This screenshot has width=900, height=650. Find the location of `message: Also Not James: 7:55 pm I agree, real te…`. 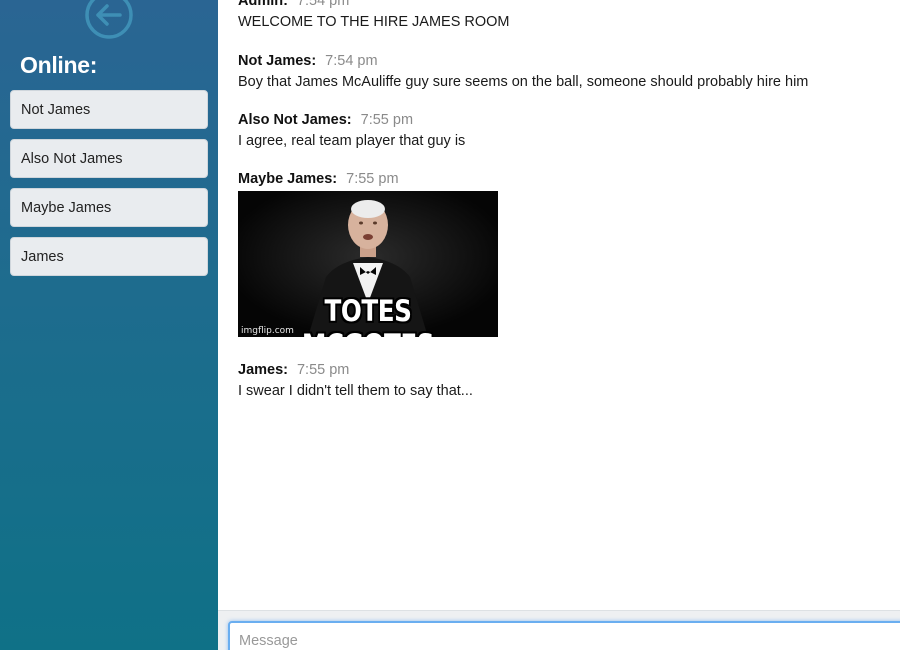

message: Also Not James: 7:55 pm I agree, real te… is located at coordinates (351, 130).